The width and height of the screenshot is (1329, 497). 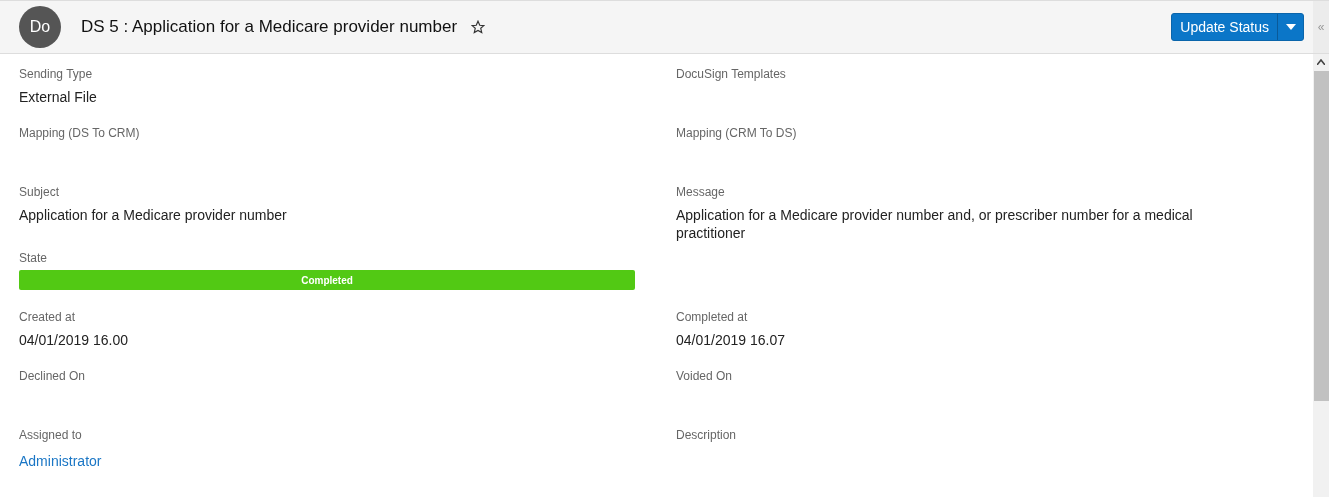 I want to click on collapse-panel-button: «, so click(x=1321, y=27).